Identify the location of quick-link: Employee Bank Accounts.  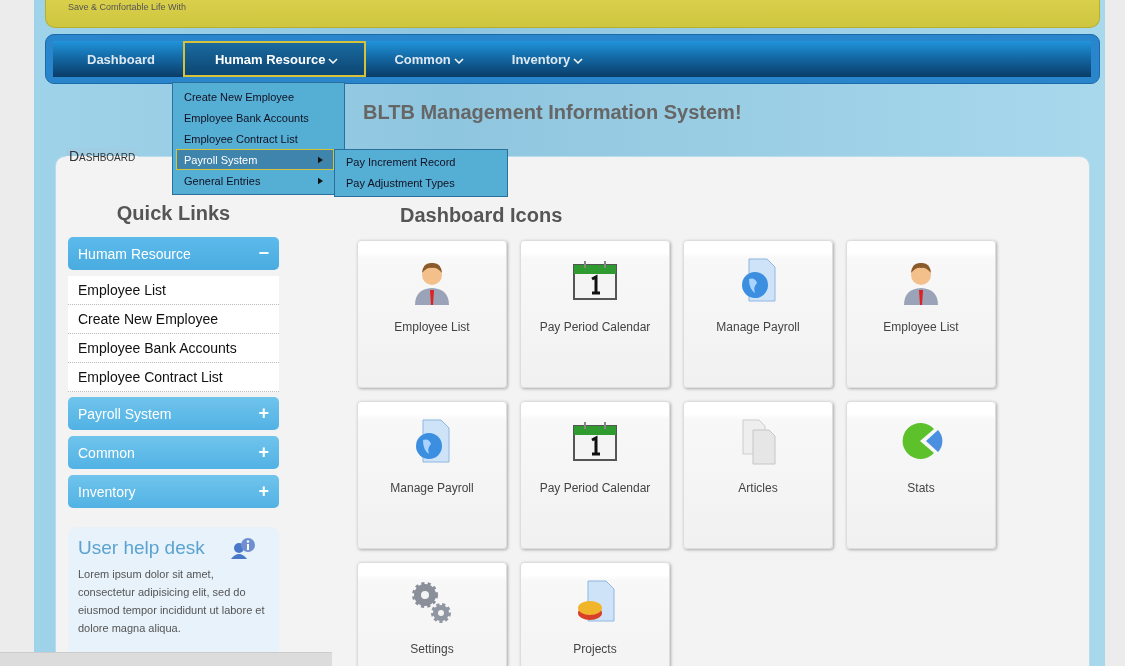
(173, 348).